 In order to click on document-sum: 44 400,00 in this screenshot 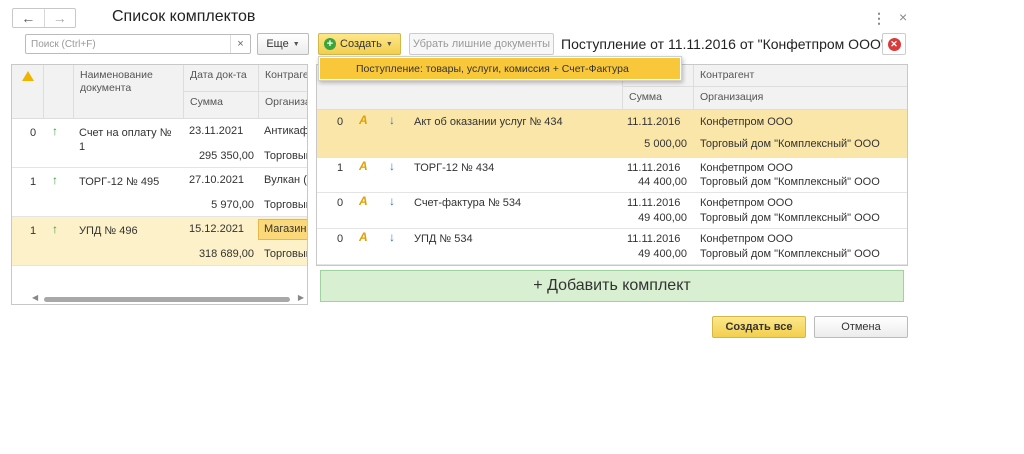, I will do `click(662, 182)`.